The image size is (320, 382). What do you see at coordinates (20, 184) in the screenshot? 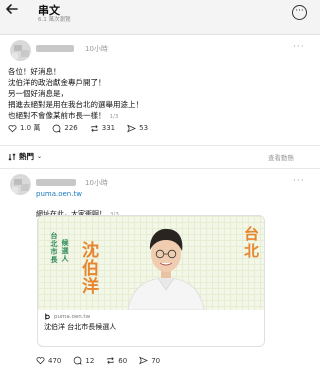
I see `reply-avatar` at bounding box center [20, 184].